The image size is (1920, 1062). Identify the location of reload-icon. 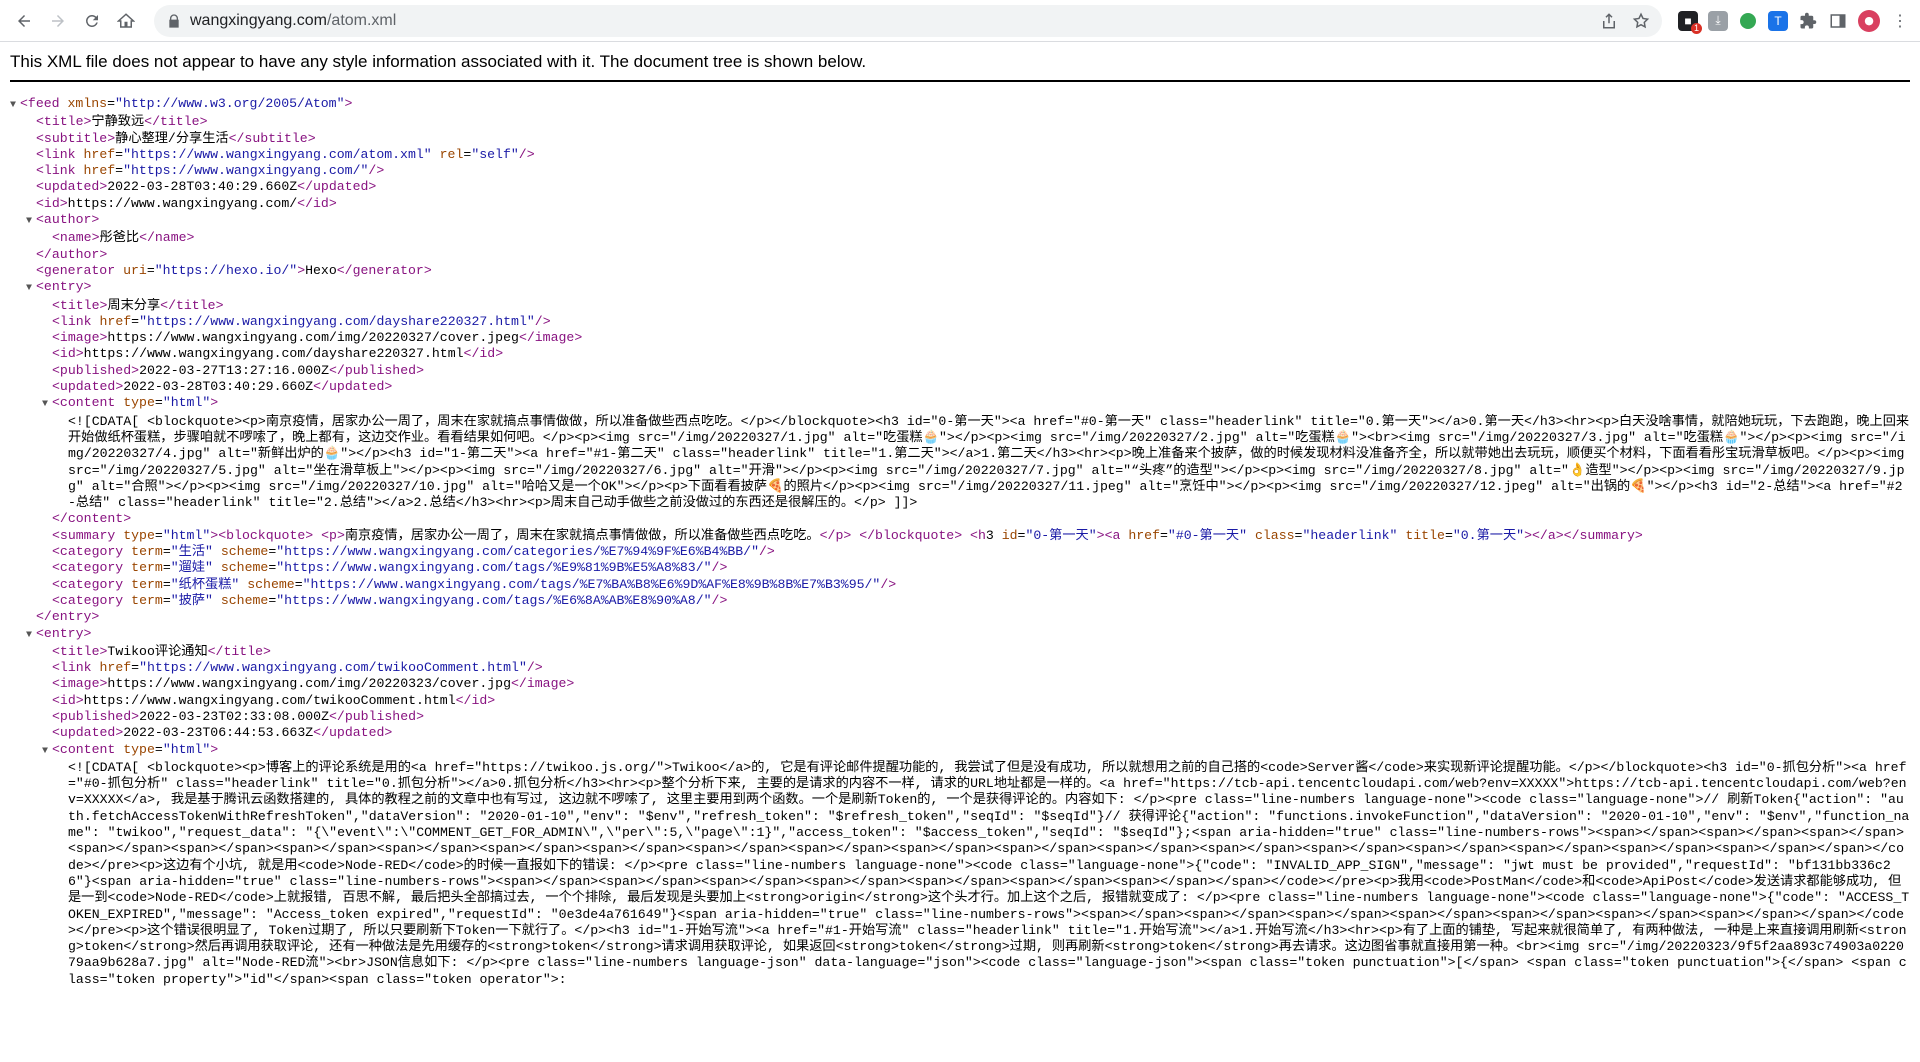
(92, 21).